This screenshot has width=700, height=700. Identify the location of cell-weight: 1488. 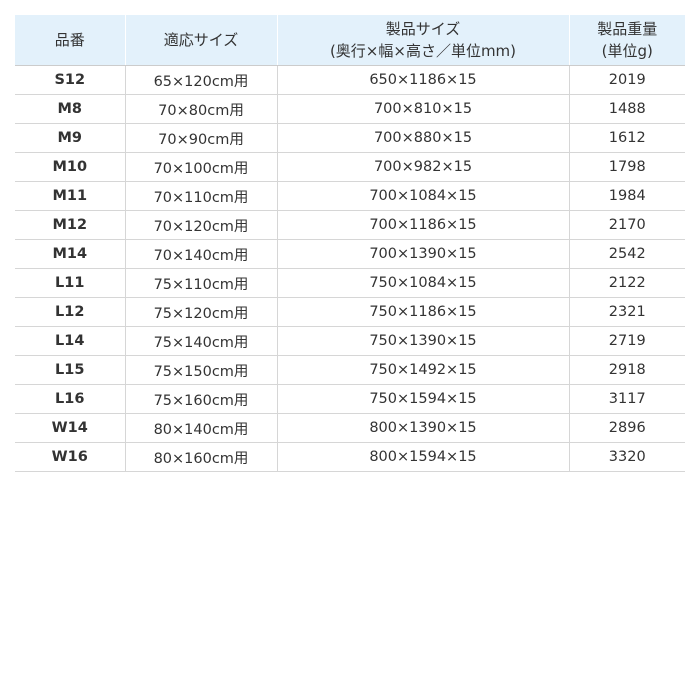
(627, 109).